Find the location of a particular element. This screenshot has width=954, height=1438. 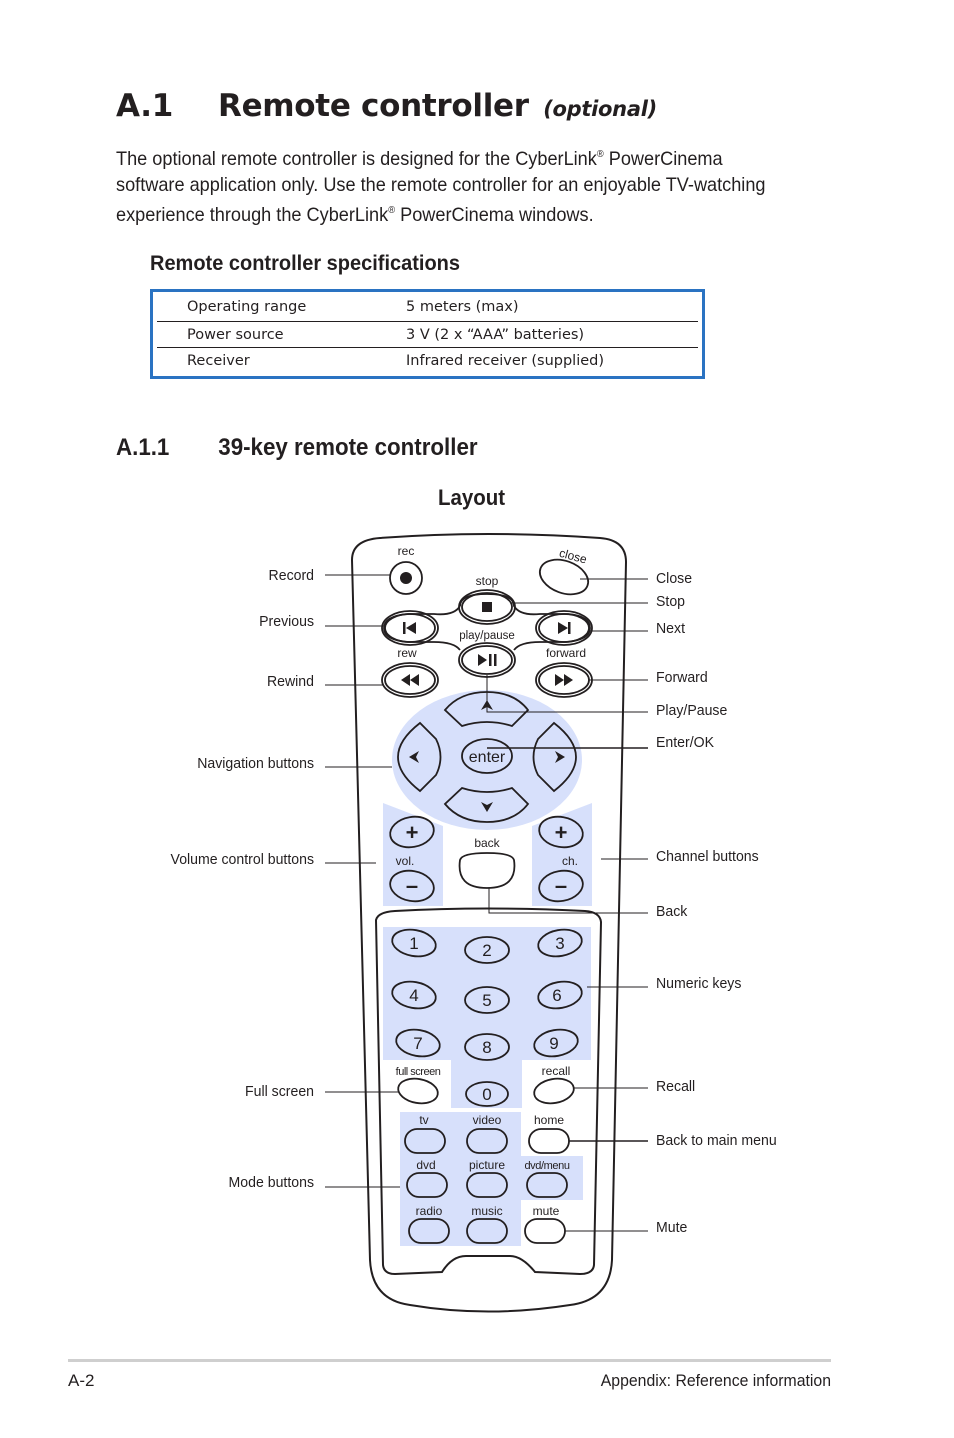

key-6-label: 6 is located at coordinates (556, 995).